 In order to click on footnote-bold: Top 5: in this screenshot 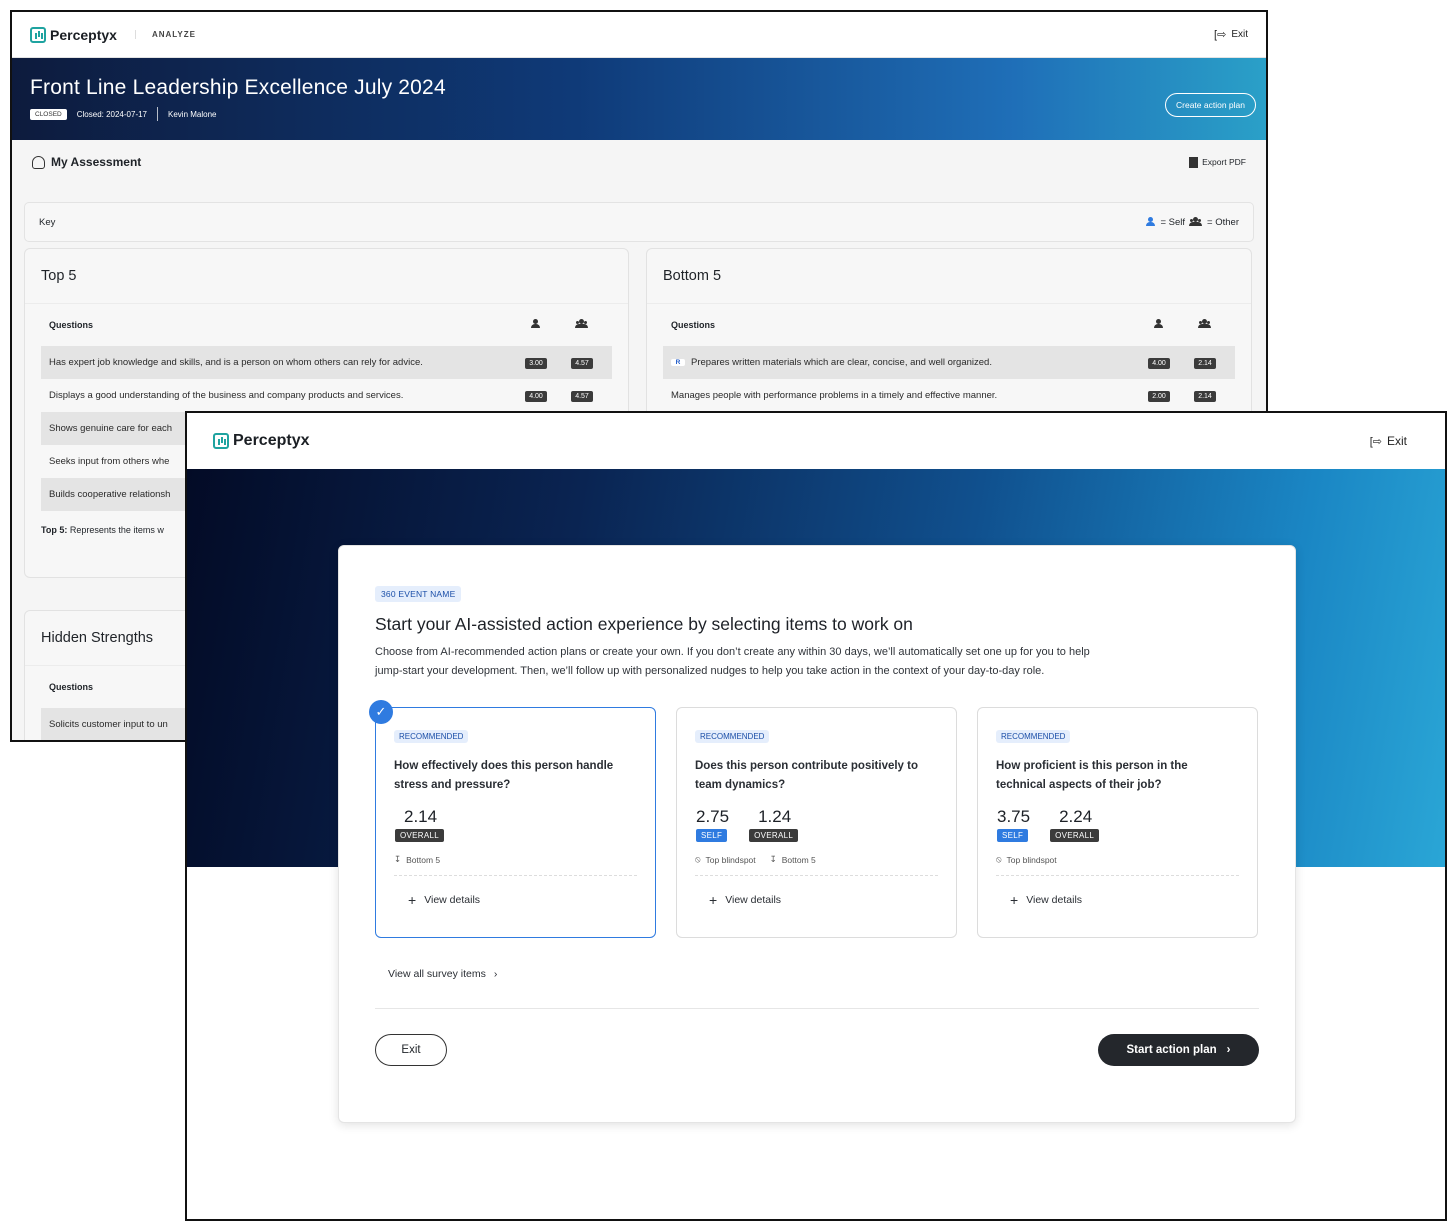, I will do `click(54, 530)`.